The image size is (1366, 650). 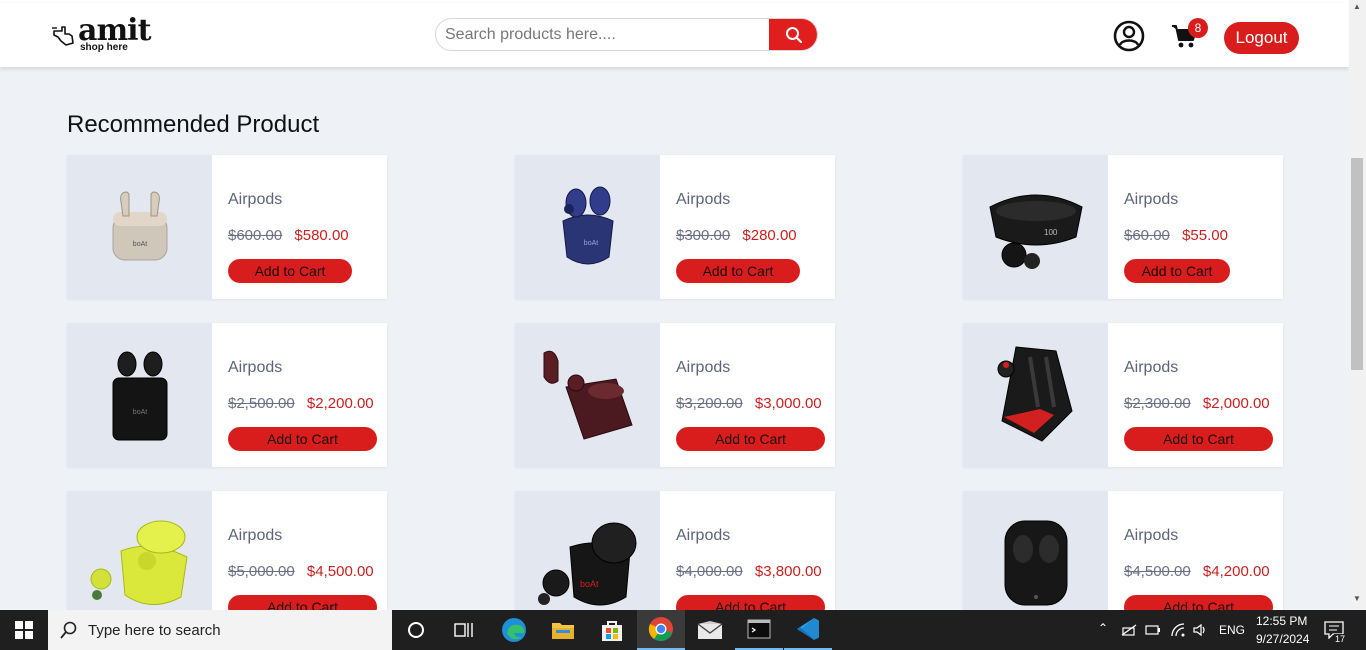 What do you see at coordinates (1157, 571) in the screenshot?
I see `original-price: $4,500.00` at bounding box center [1157, 571].